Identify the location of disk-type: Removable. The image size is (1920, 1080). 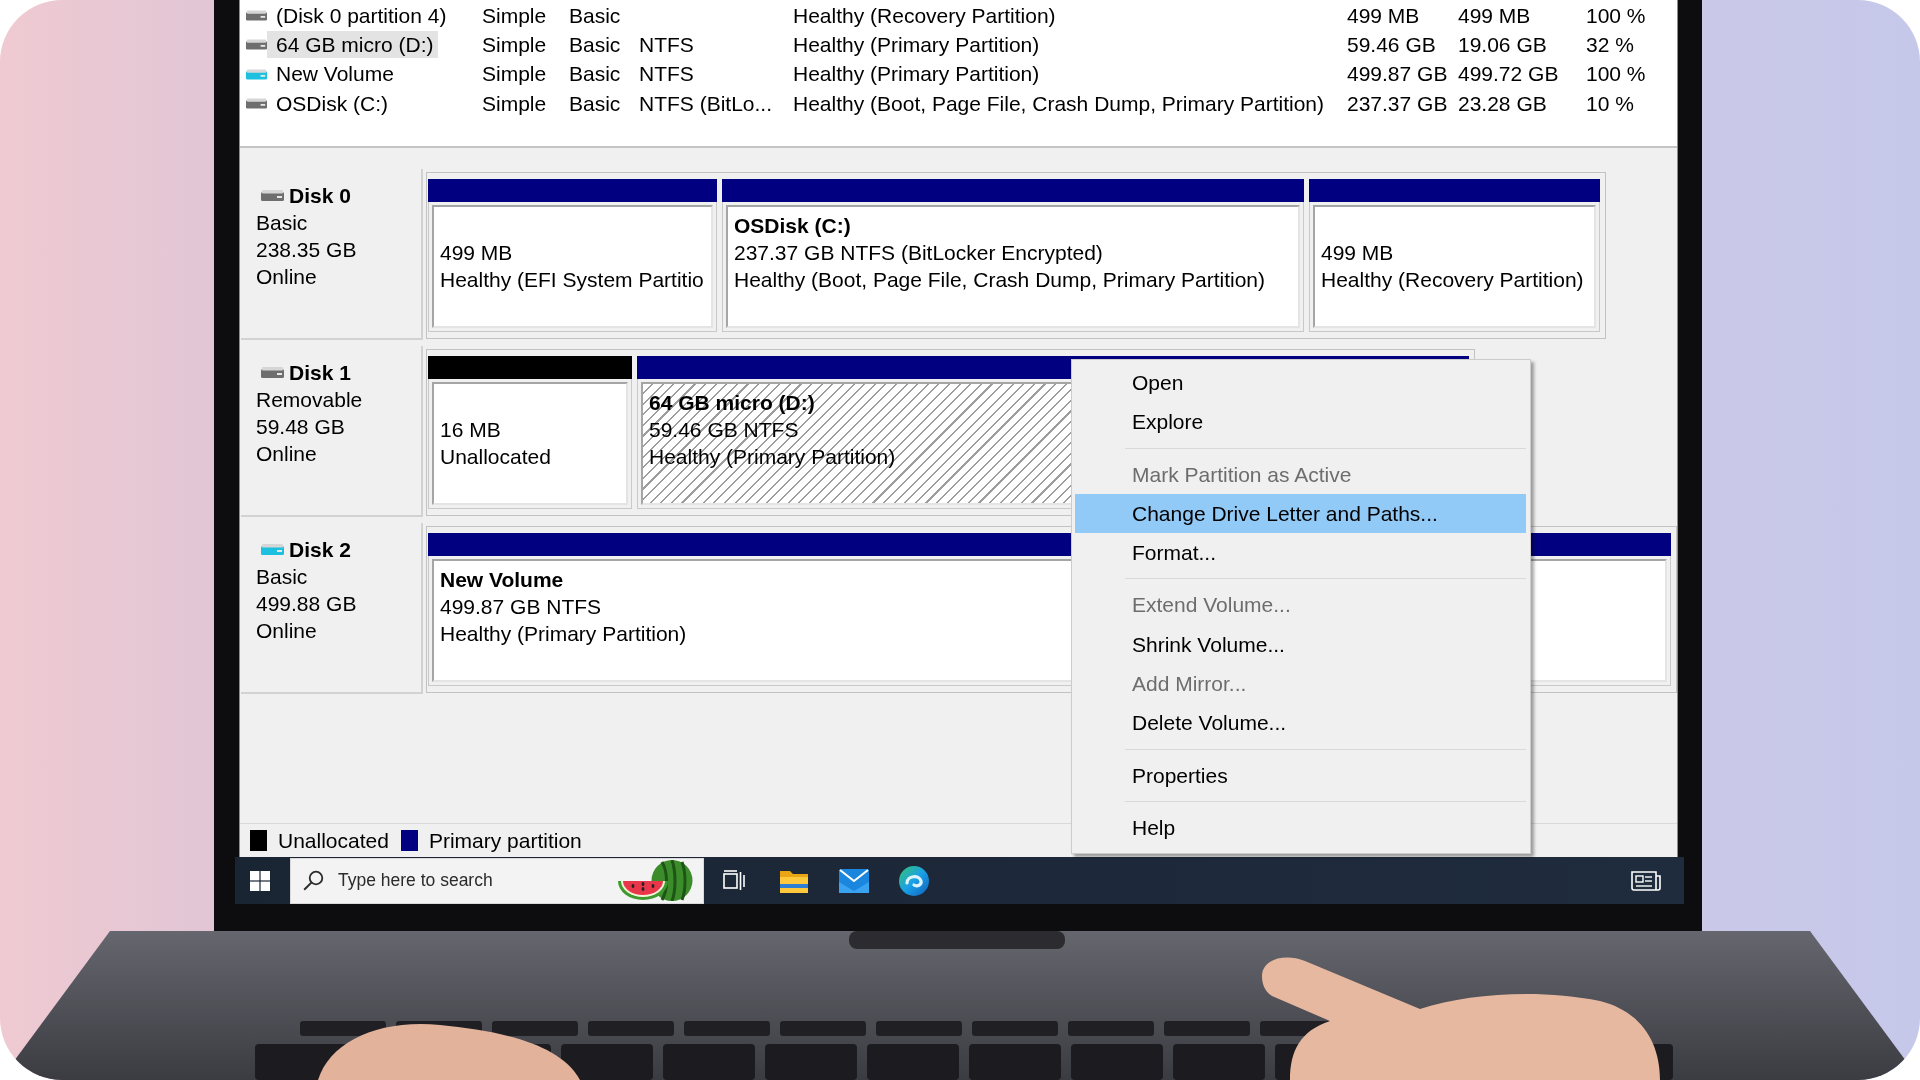
(310, 400).